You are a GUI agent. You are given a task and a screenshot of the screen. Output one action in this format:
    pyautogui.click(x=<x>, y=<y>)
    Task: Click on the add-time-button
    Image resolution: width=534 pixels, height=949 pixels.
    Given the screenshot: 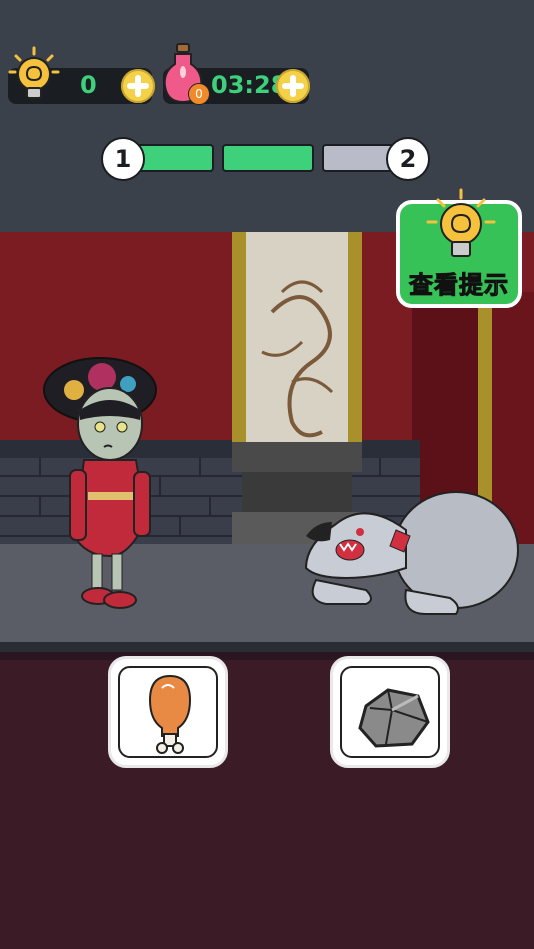 What is the action you would take?
    pyautogui.click(x=293, y=86)
    